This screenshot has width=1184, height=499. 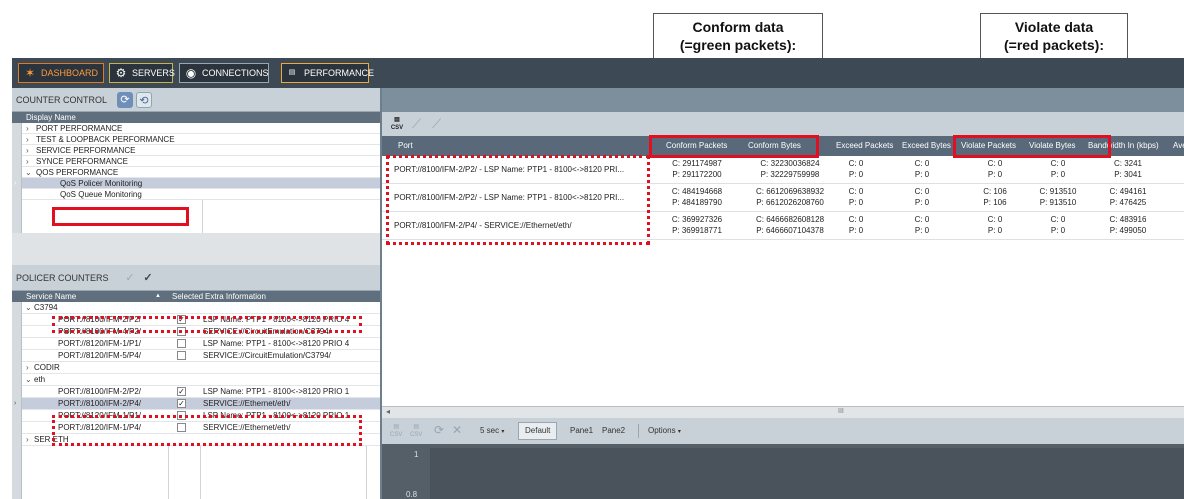 What do you see at coordinates (697, 163) in the screenshot?
I see `current-value: C: 291174987` at bounding box center [697, 163].